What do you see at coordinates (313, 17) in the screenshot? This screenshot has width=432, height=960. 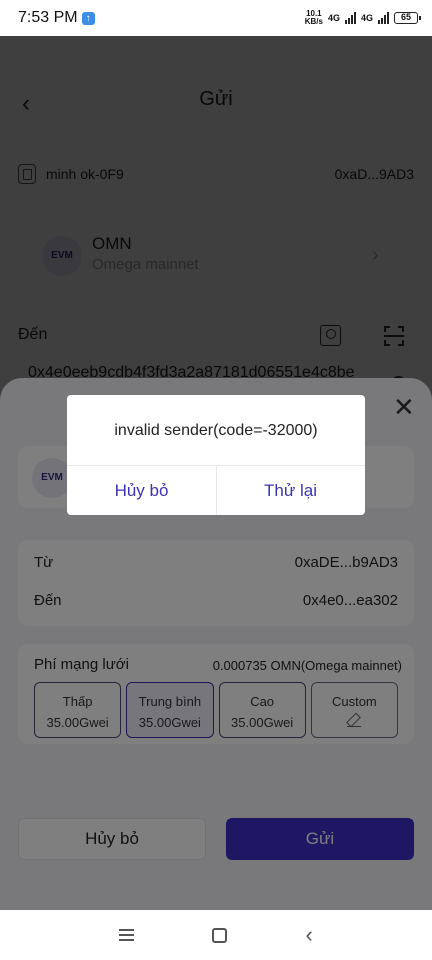 I see `network-speed: 10.1 KB/s` at bounding box center [313, 17].